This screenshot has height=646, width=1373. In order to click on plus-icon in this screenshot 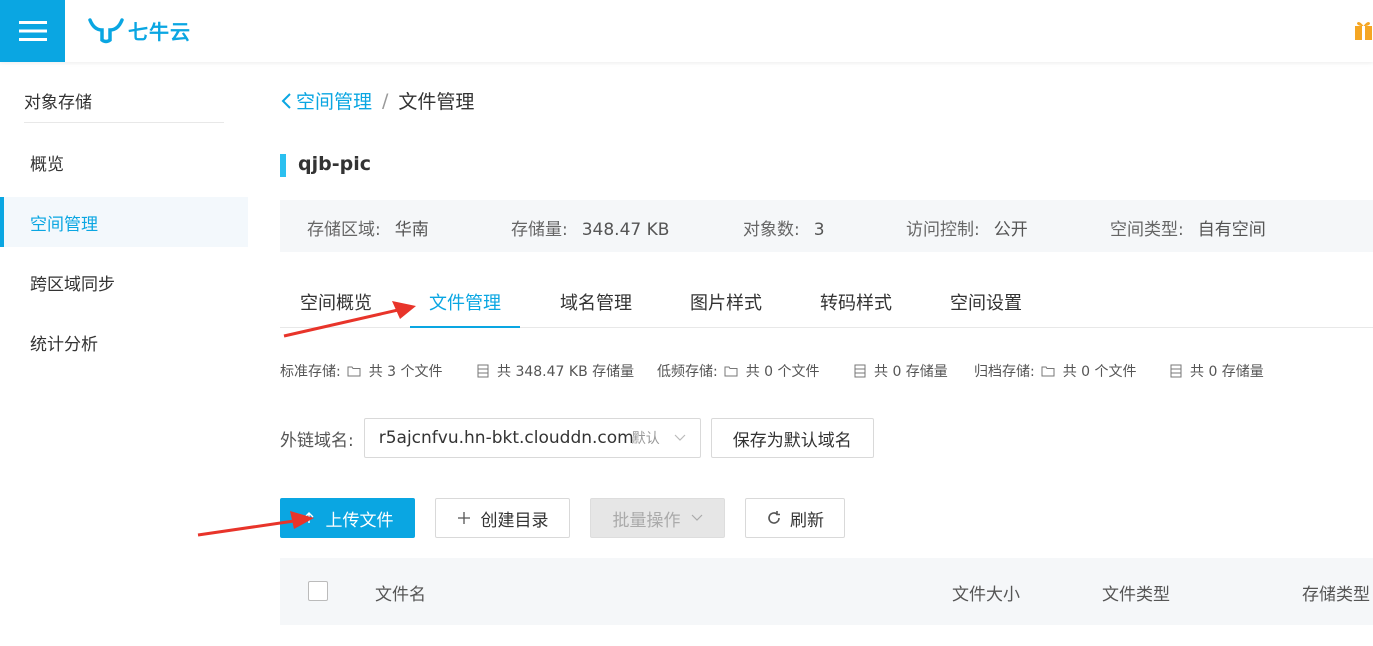, I will do `click(463, 518)`.